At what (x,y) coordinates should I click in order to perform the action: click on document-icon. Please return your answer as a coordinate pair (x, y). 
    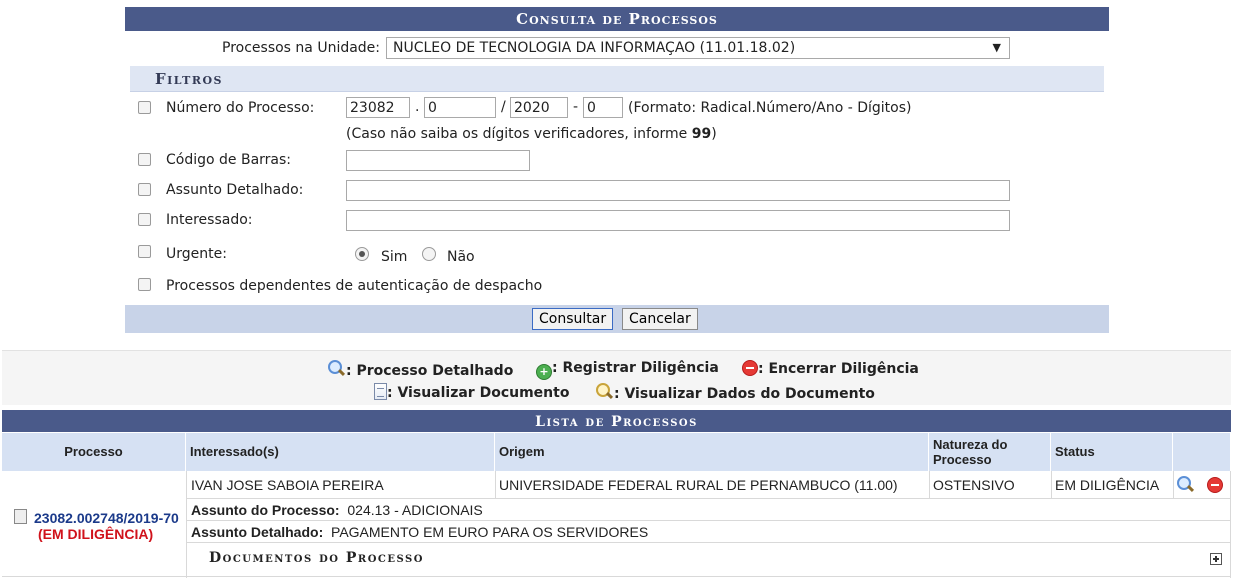
    Looking at the image, I should click on (380, 391).